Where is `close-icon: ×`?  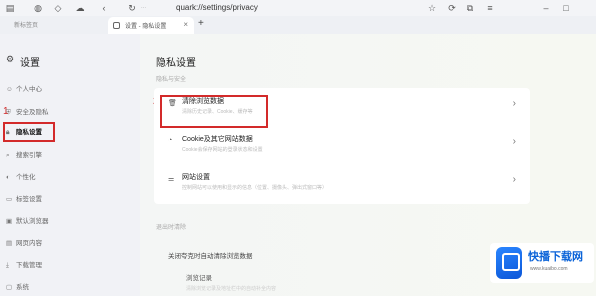 close-icon: × is located at coordinates (185, 24).